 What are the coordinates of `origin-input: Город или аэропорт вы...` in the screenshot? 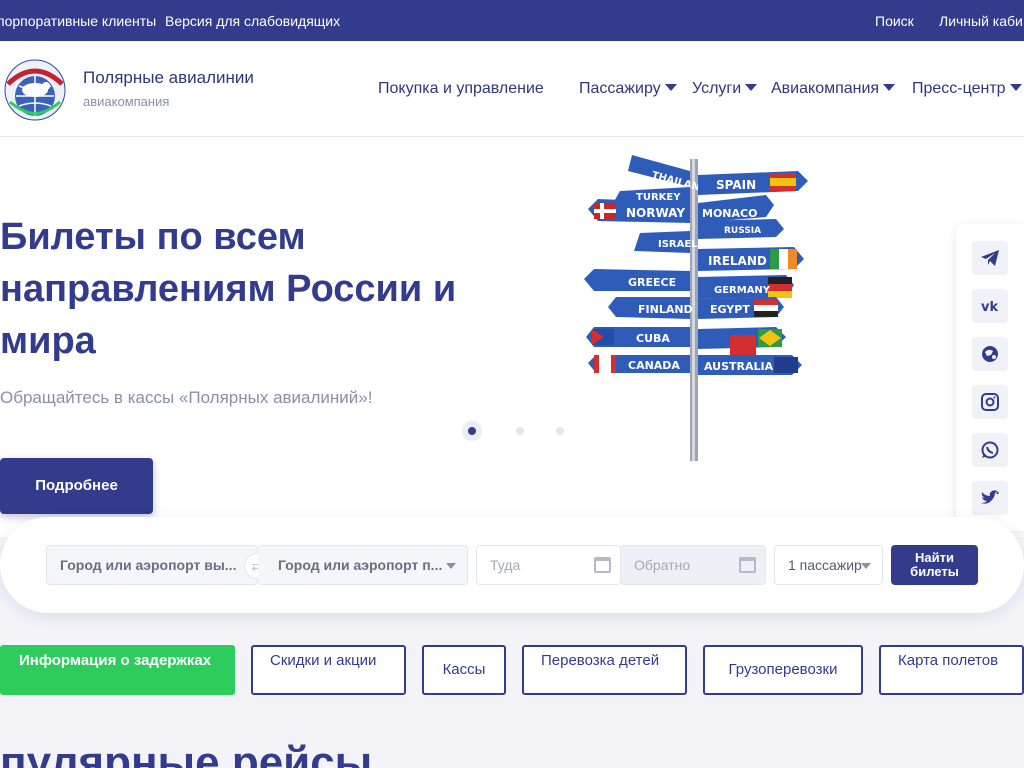 It's located at (152, 565).